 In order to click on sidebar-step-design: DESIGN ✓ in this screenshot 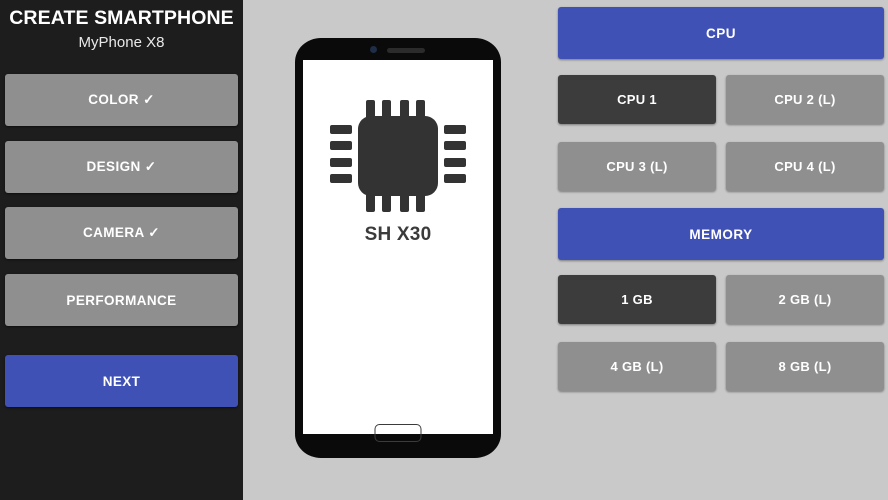, I will do `click(121, 167)`.